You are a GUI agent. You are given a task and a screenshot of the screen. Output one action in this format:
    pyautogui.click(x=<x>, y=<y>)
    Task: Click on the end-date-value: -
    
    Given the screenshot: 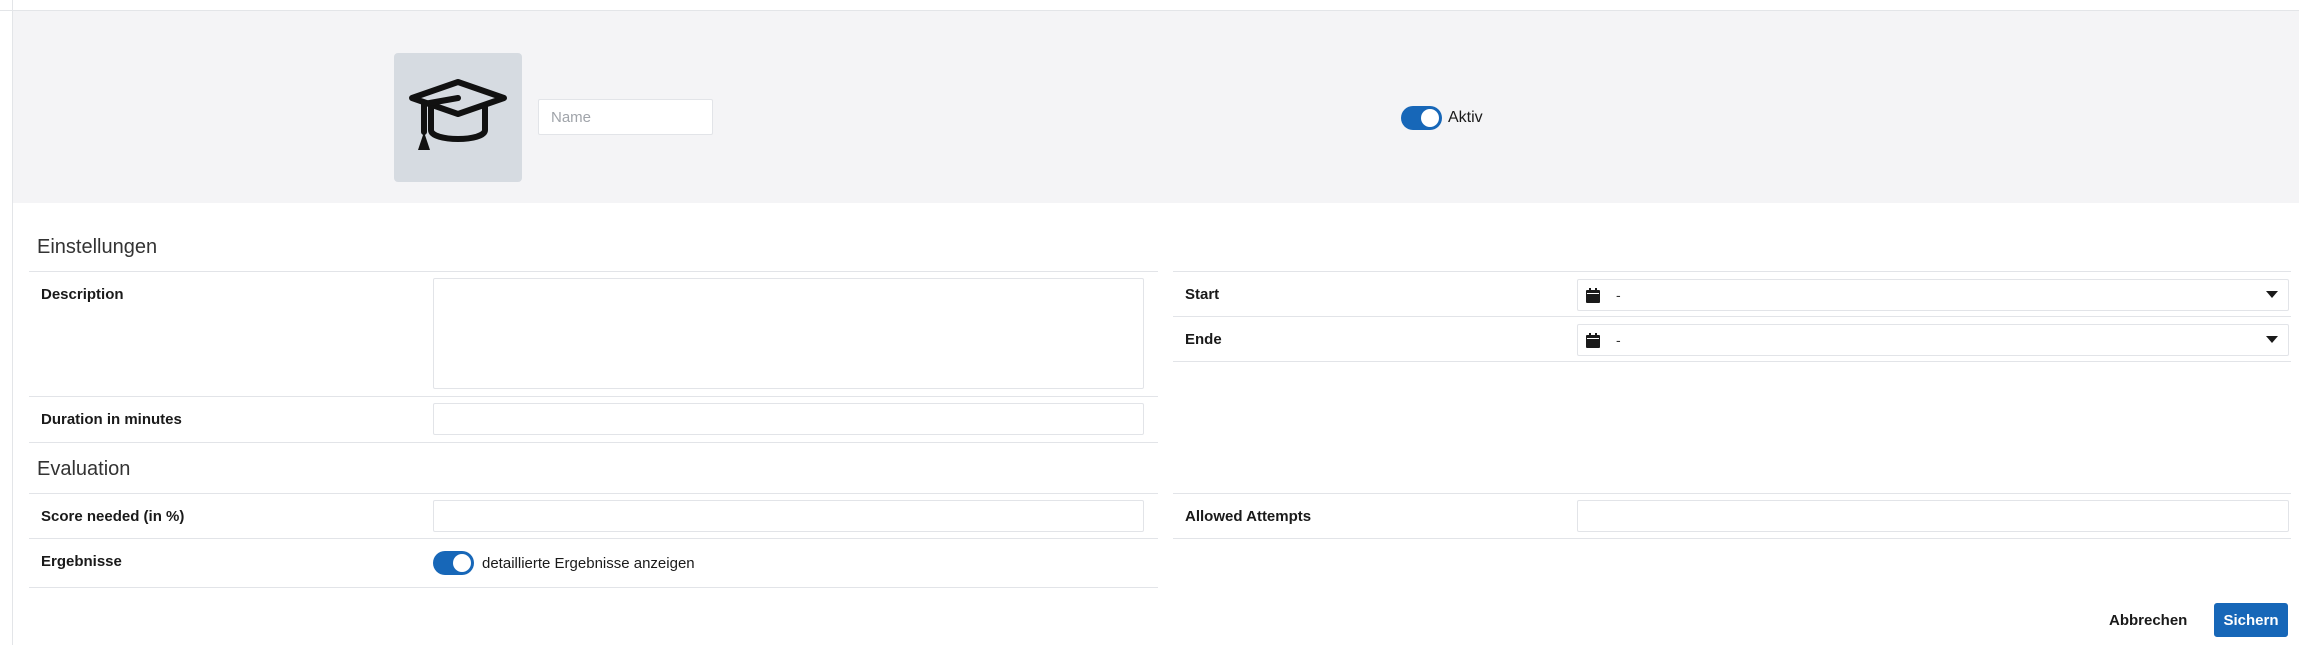 What is the action you would take?
    pyautogui.click(x=1618, y=340)
    